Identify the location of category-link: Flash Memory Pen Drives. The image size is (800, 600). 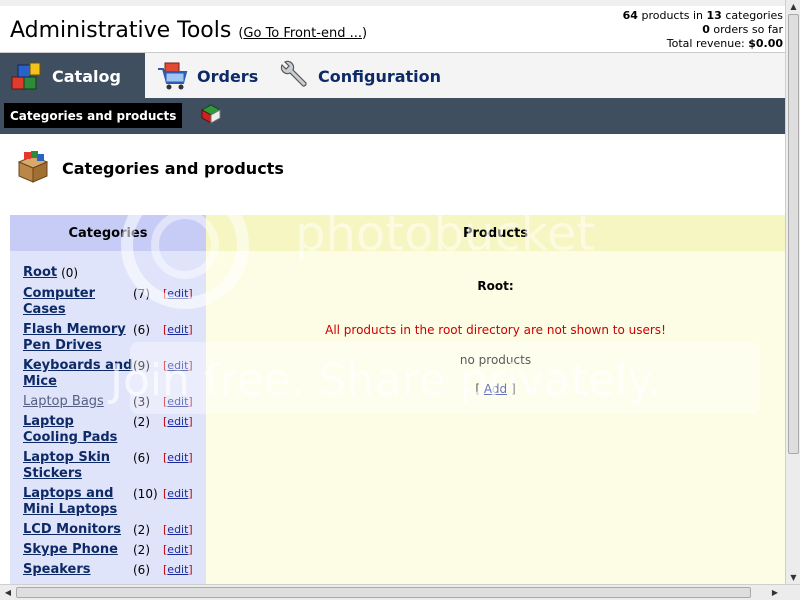
(78, 338).